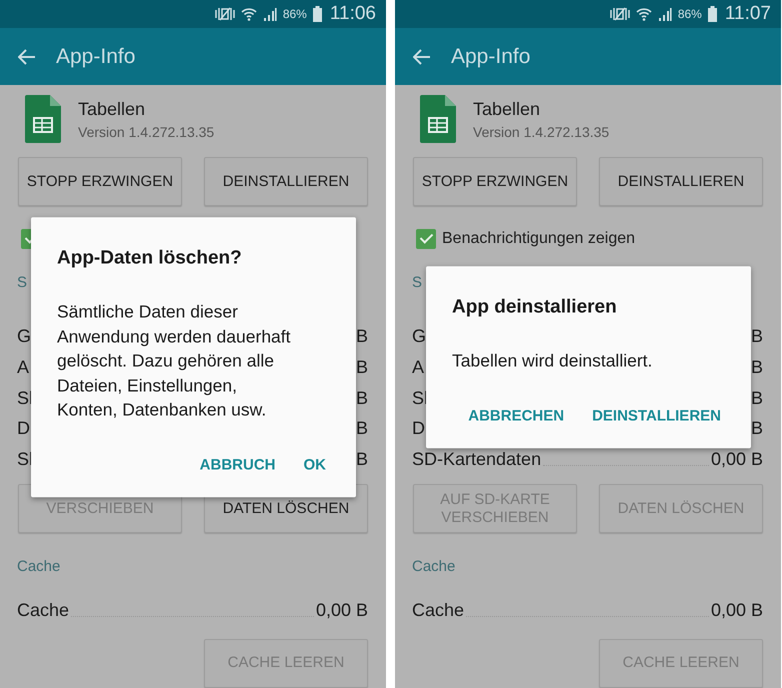 Image resolution: width=782 pixels, height=688 pixels. I want to click on dialog-title: App-Daten löschen?, so click(150, 258).